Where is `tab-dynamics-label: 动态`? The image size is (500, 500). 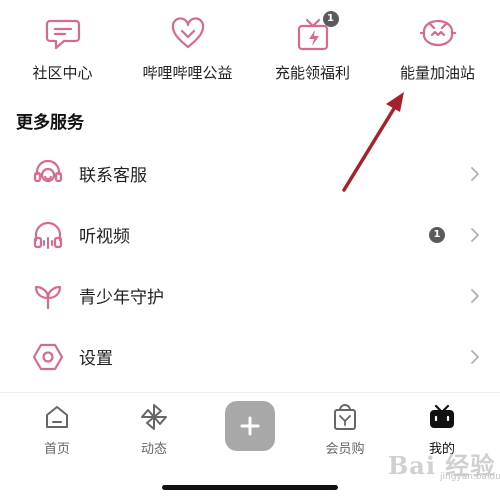
tab-dynamics-label: 动态 is located at coordinates (153, 449).